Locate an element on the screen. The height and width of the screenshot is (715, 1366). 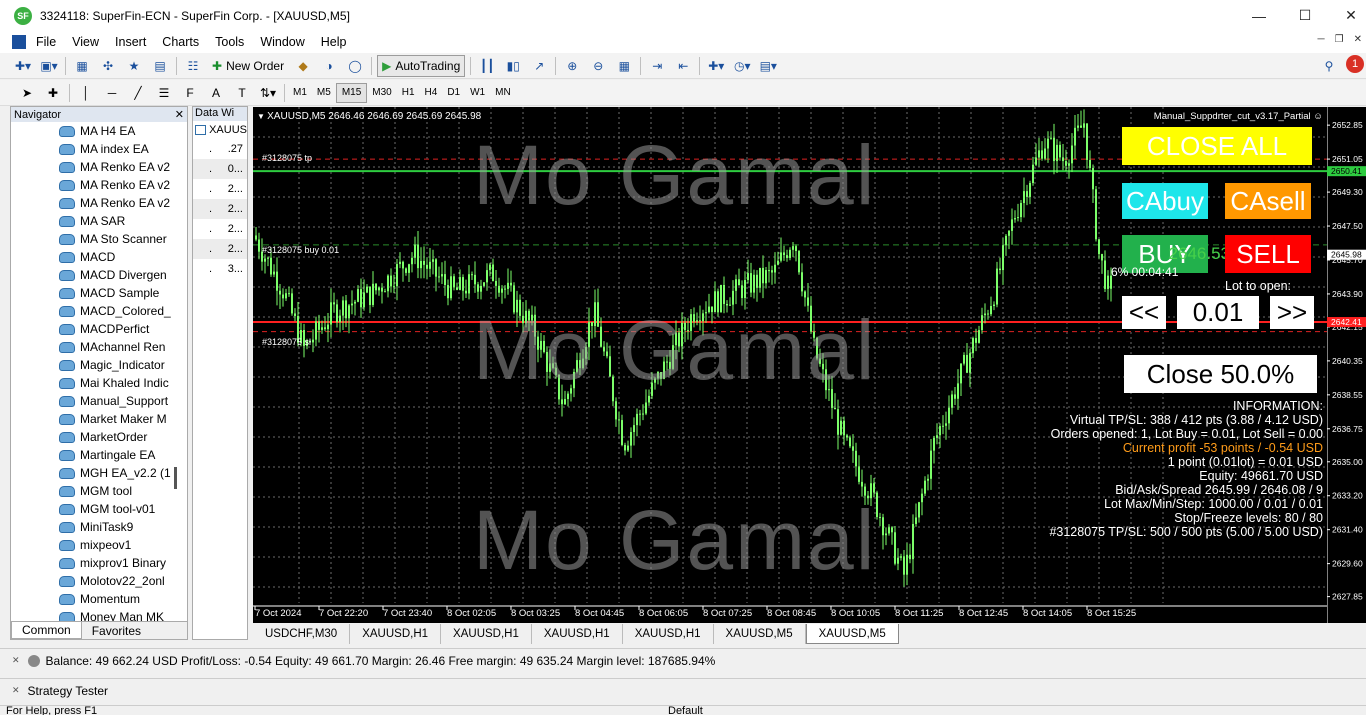
tester-label: Strategy Tester is located at coordinates (68, 691).